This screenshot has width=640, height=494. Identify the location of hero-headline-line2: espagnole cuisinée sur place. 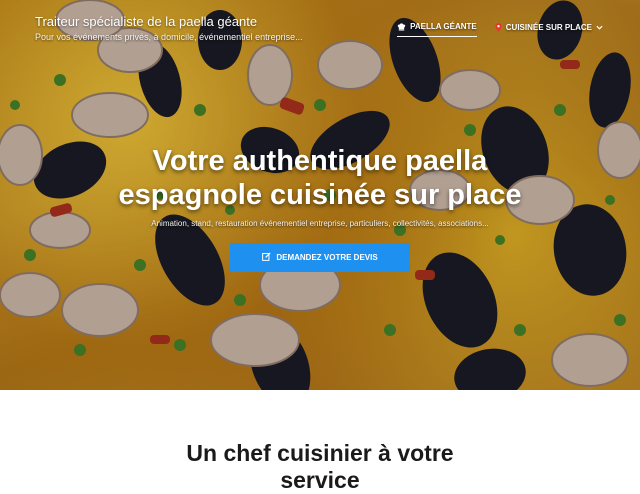
(320, 195).